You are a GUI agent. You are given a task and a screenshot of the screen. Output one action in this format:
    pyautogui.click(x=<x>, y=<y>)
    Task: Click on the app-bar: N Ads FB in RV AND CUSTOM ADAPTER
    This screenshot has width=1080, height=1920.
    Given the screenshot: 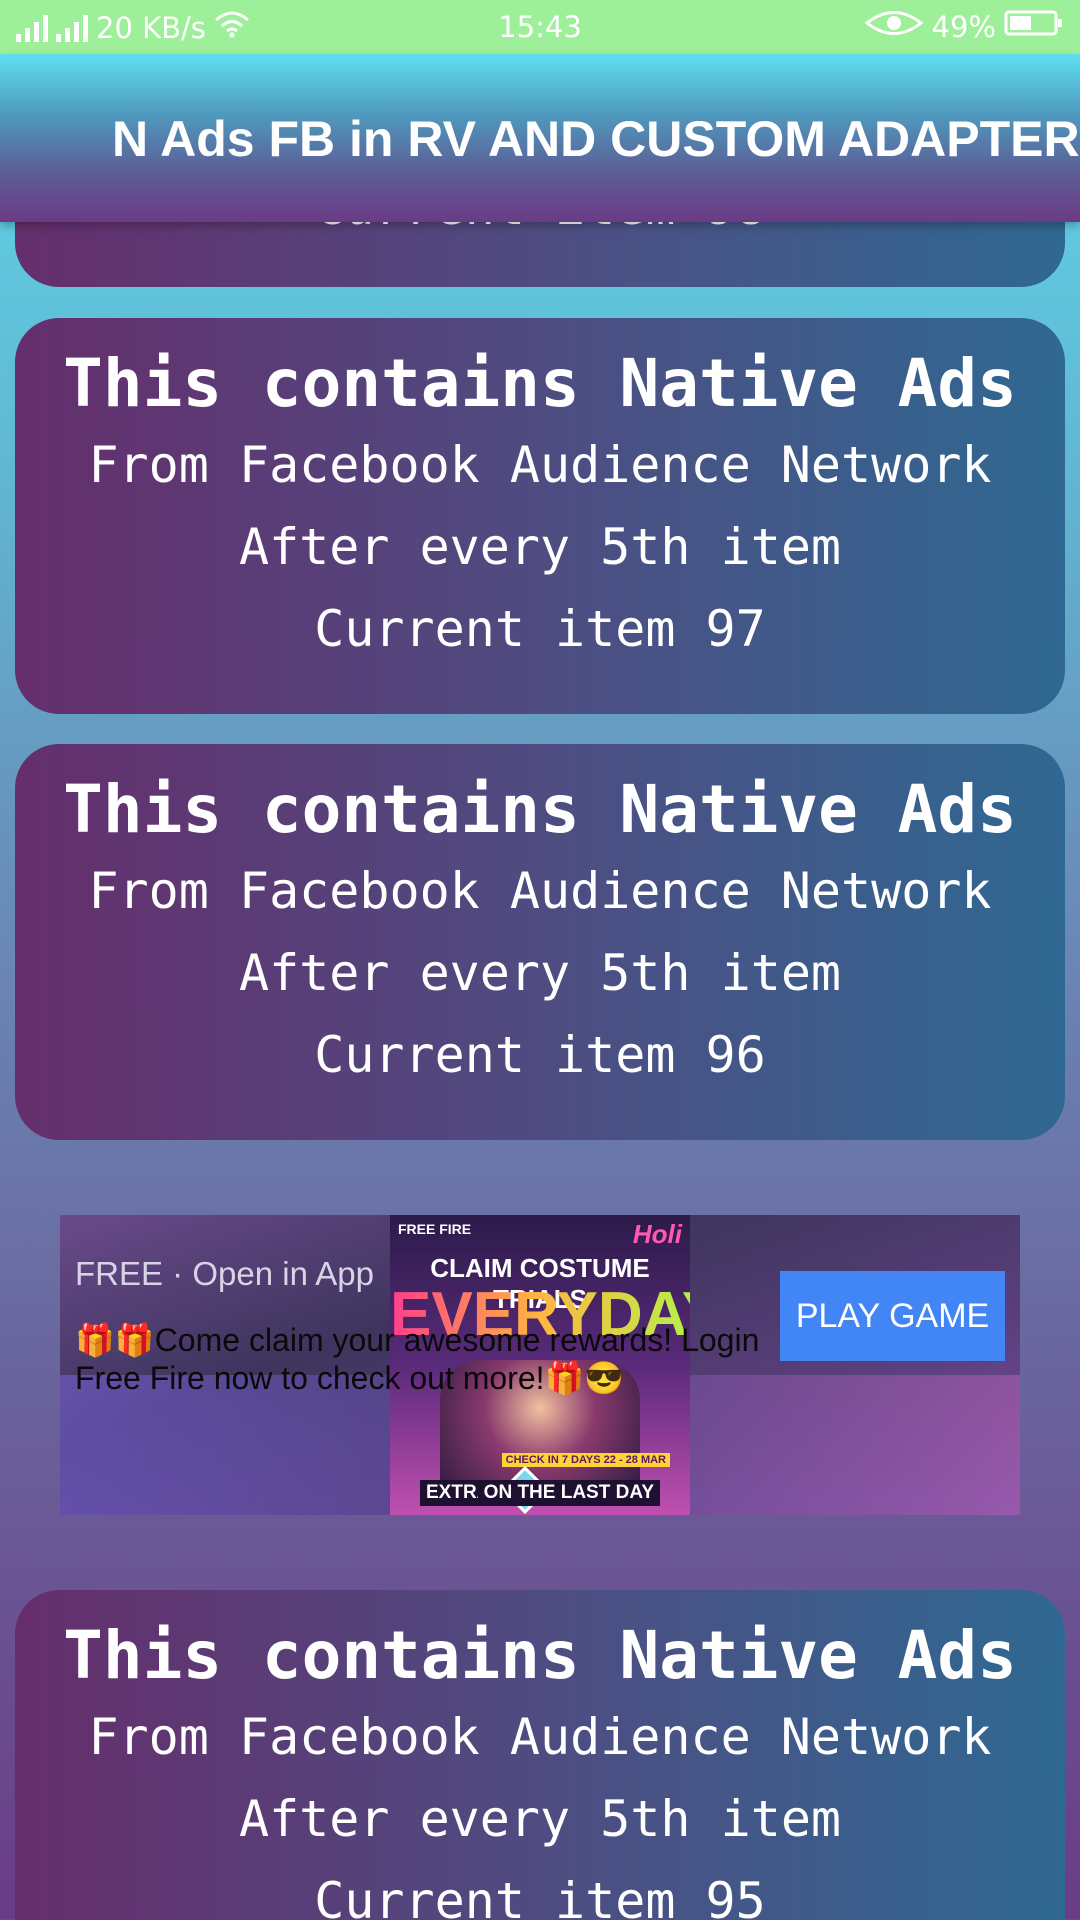 What is the action you would take?
    pyautogui.click(x=540, y=138)
    